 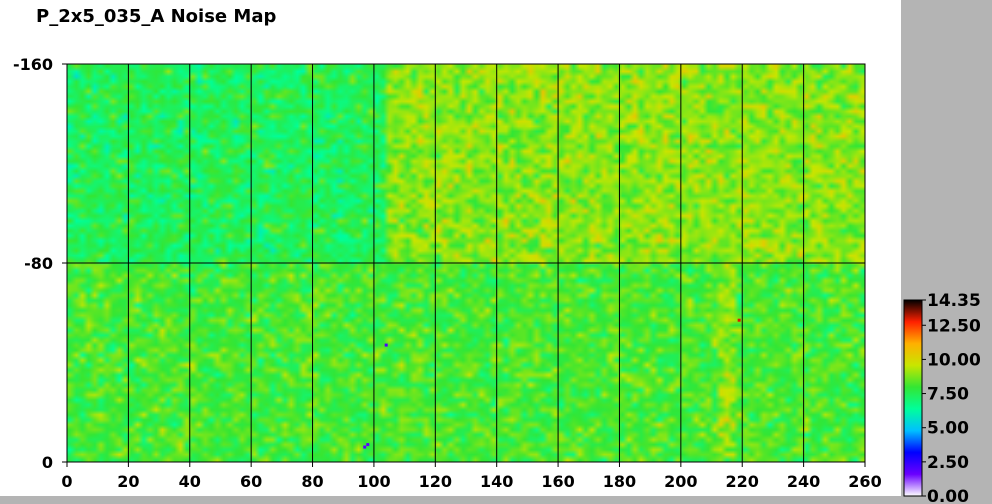 What do you see at coordinates (47, 462) in the screenshot?
I see `y-tick-label: 0` at bounding box center [47, 462].